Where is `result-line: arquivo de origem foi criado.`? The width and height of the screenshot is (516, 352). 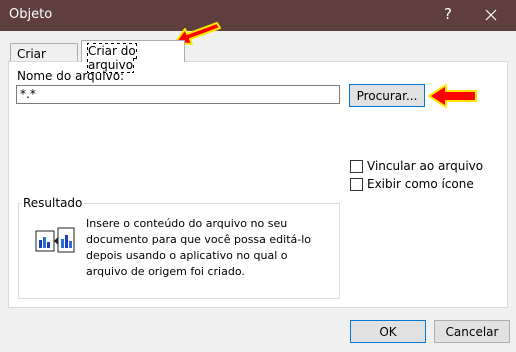 result-line: arquivo de origem foi criado. is located at coordinates (165, 271).